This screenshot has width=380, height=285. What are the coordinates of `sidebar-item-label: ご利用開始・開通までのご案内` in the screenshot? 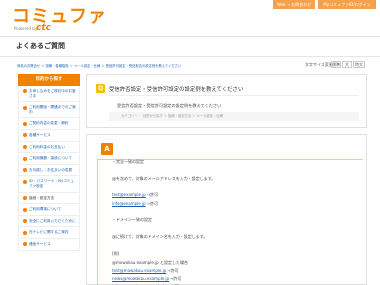 It's located at (52, 109).